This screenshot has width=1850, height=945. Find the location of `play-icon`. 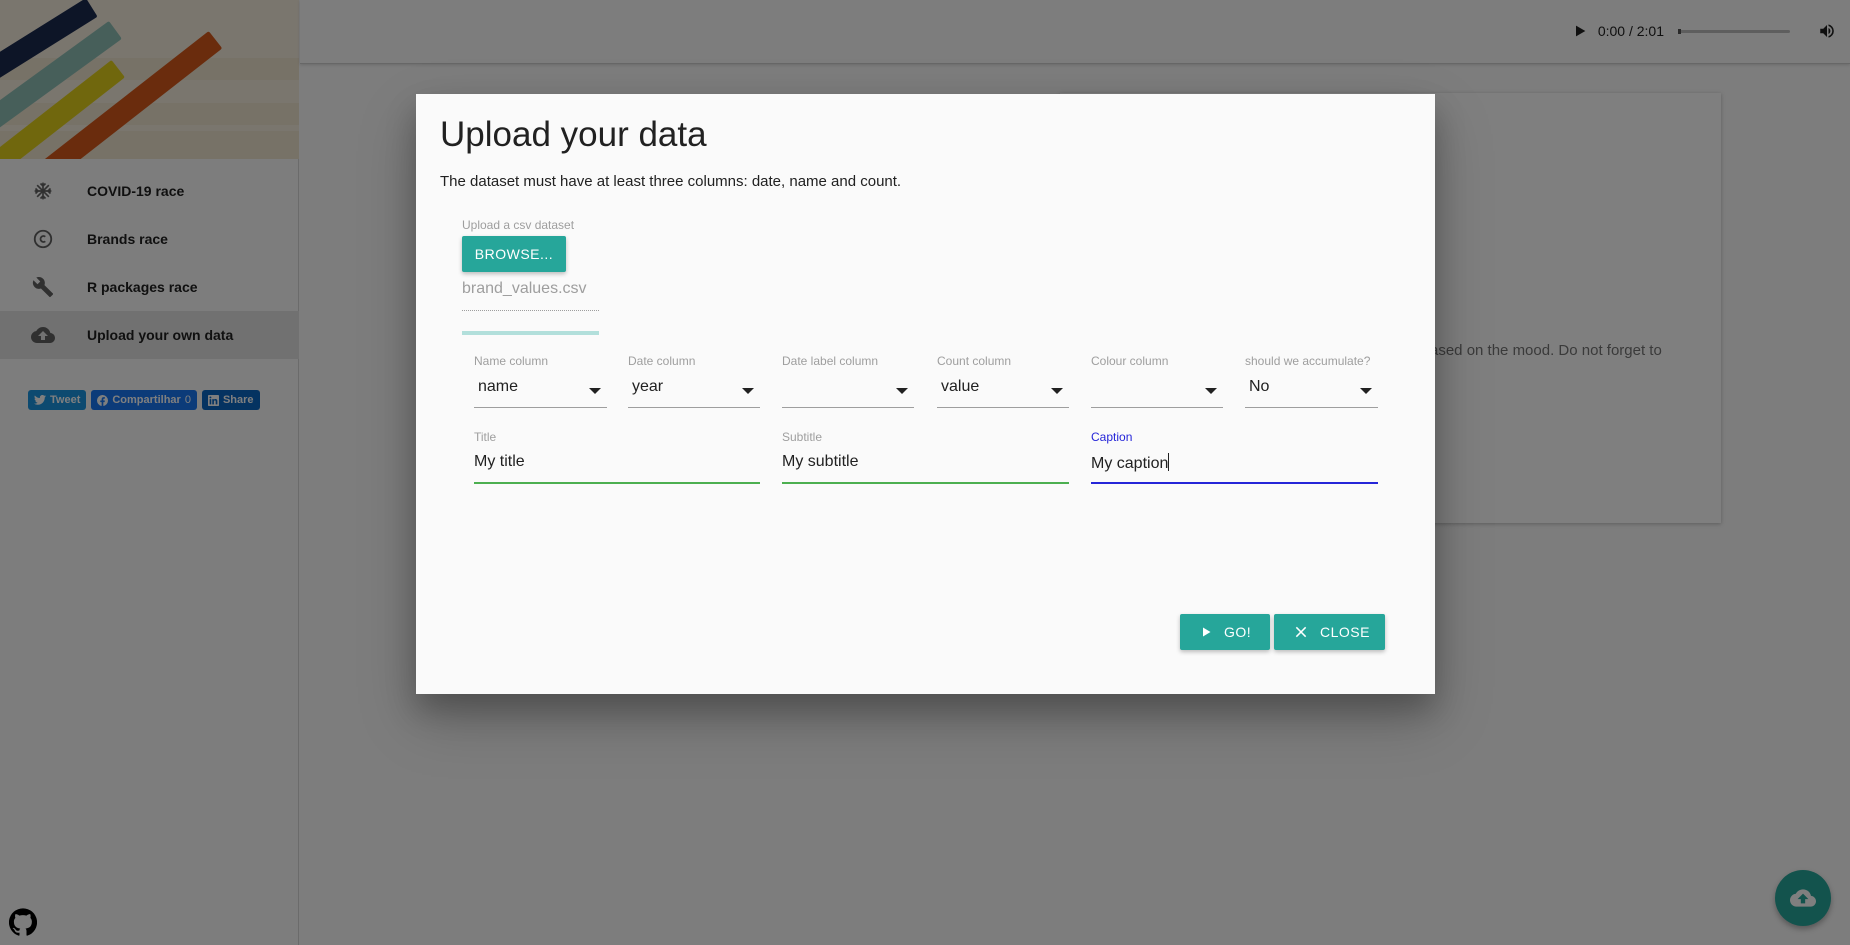

play-icon is located at coordinates (1207, 632).